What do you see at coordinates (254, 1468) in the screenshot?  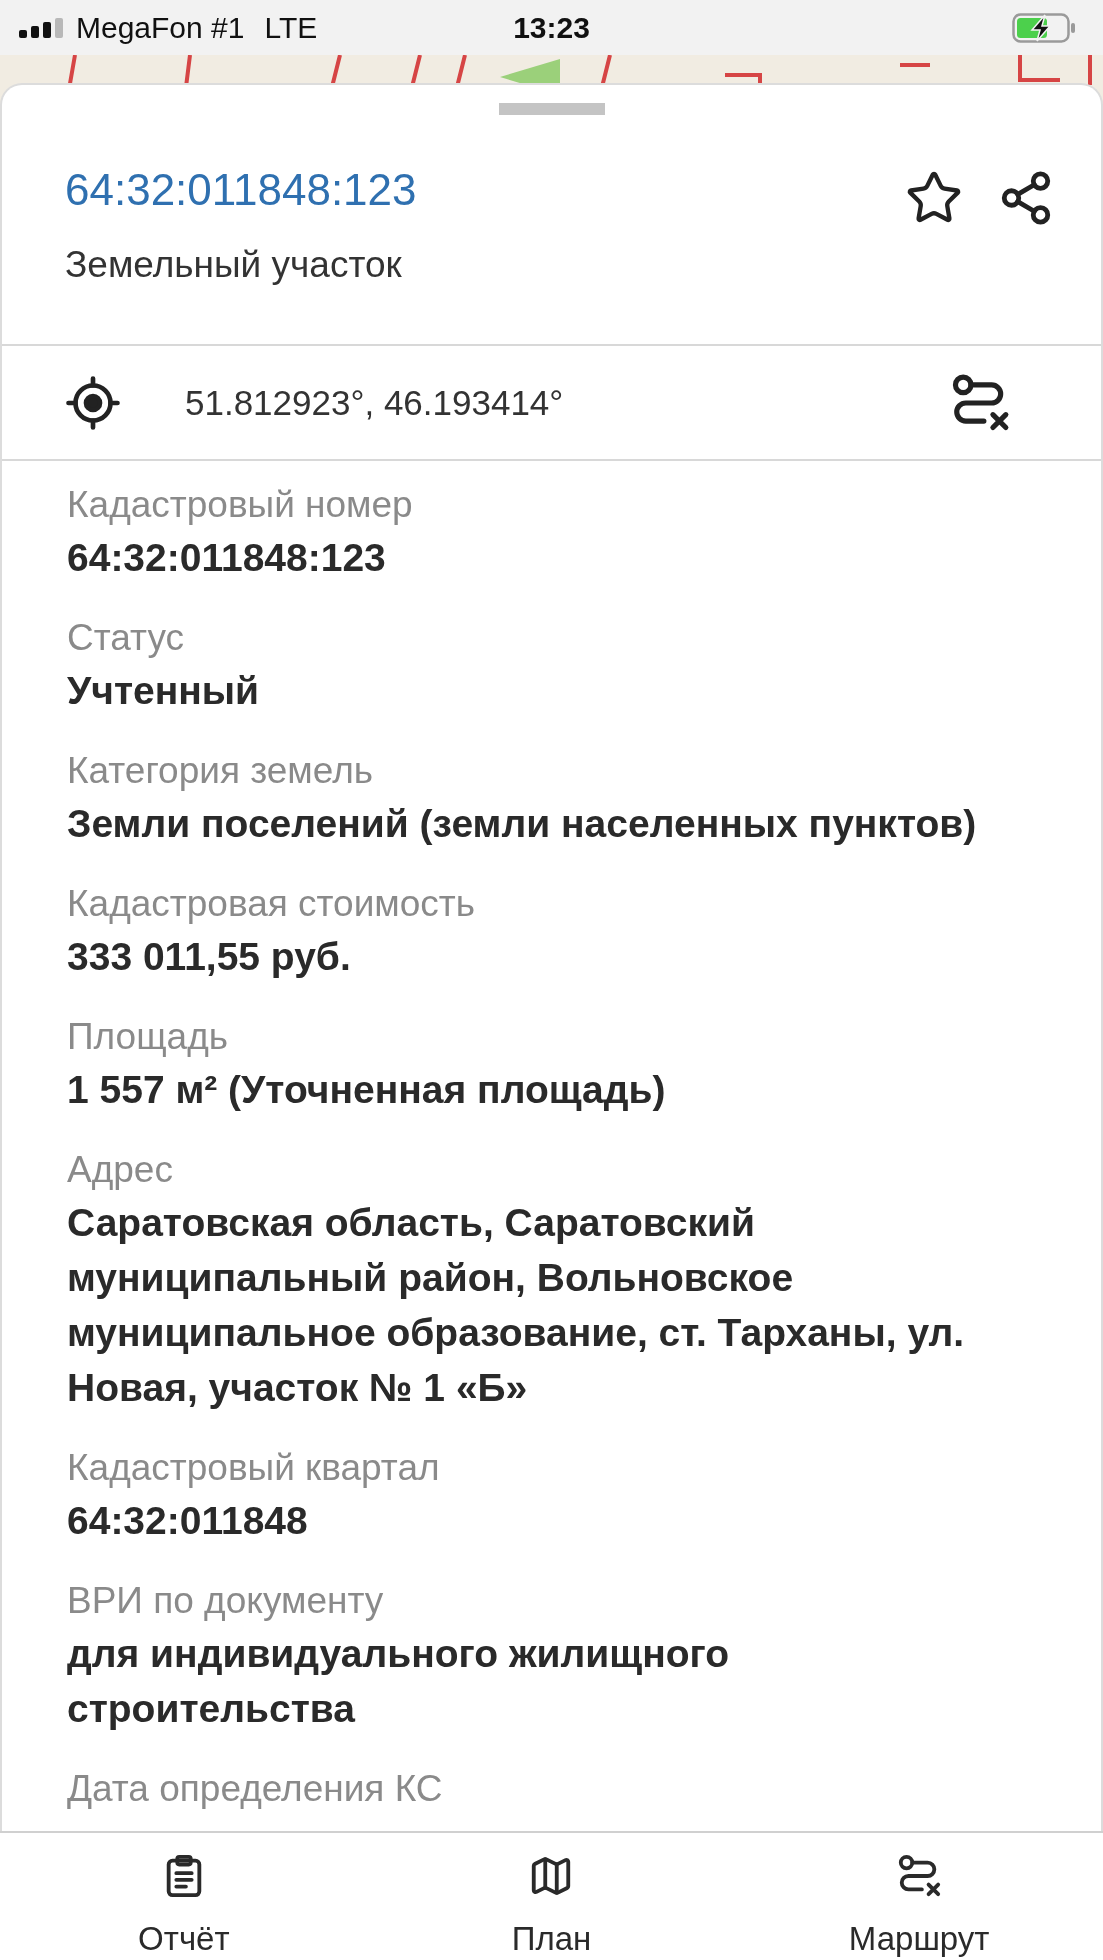 I see `field-label: Кадастровый квартал` at bounding box center [254, 1468].